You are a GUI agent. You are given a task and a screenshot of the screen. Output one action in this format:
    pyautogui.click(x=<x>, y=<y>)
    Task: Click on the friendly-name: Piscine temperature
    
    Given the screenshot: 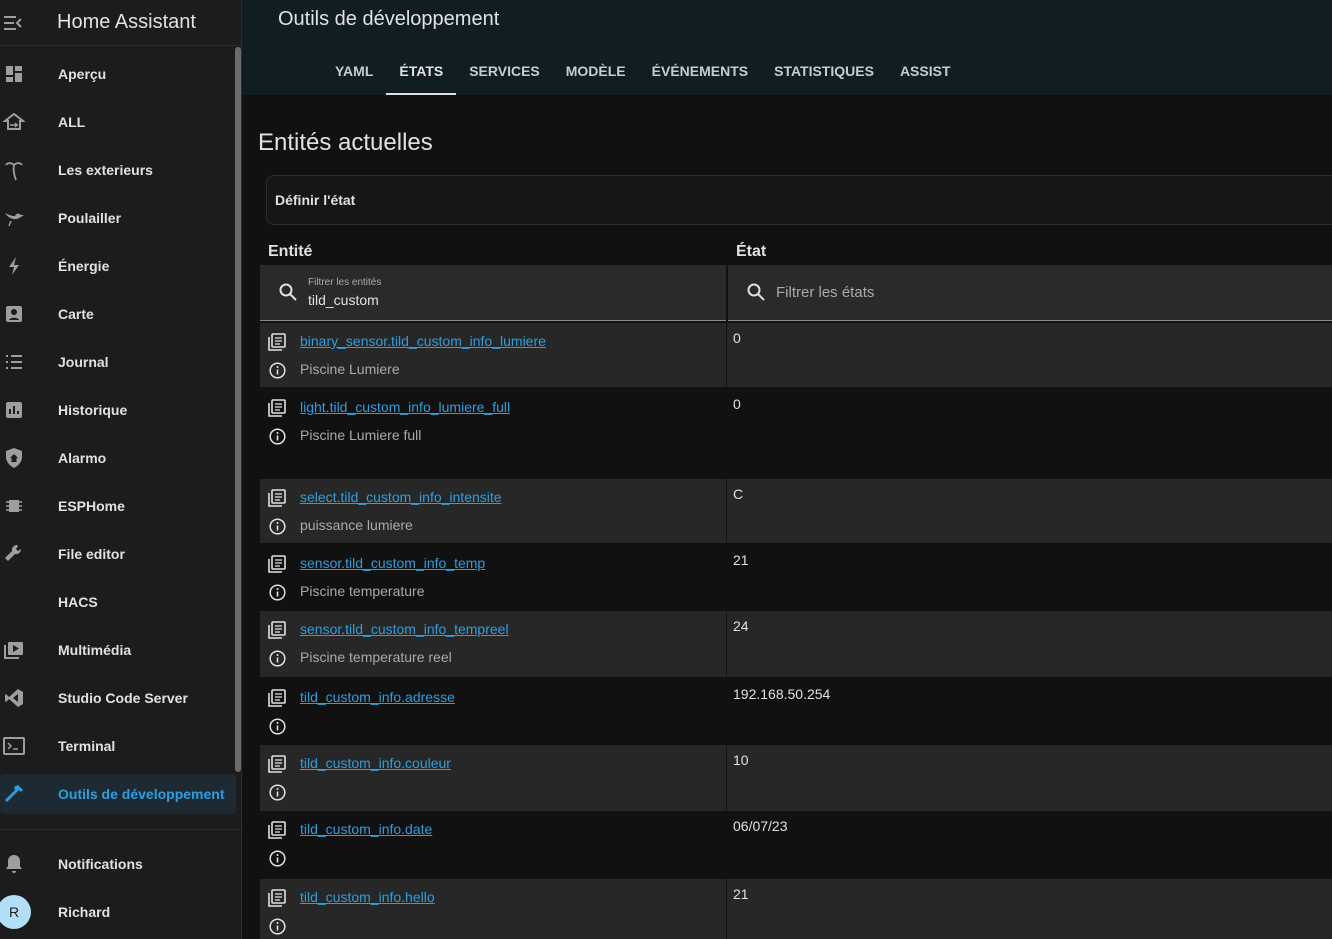 What is the action you would take?
    pyautogui.click(x=362, y=591)
    